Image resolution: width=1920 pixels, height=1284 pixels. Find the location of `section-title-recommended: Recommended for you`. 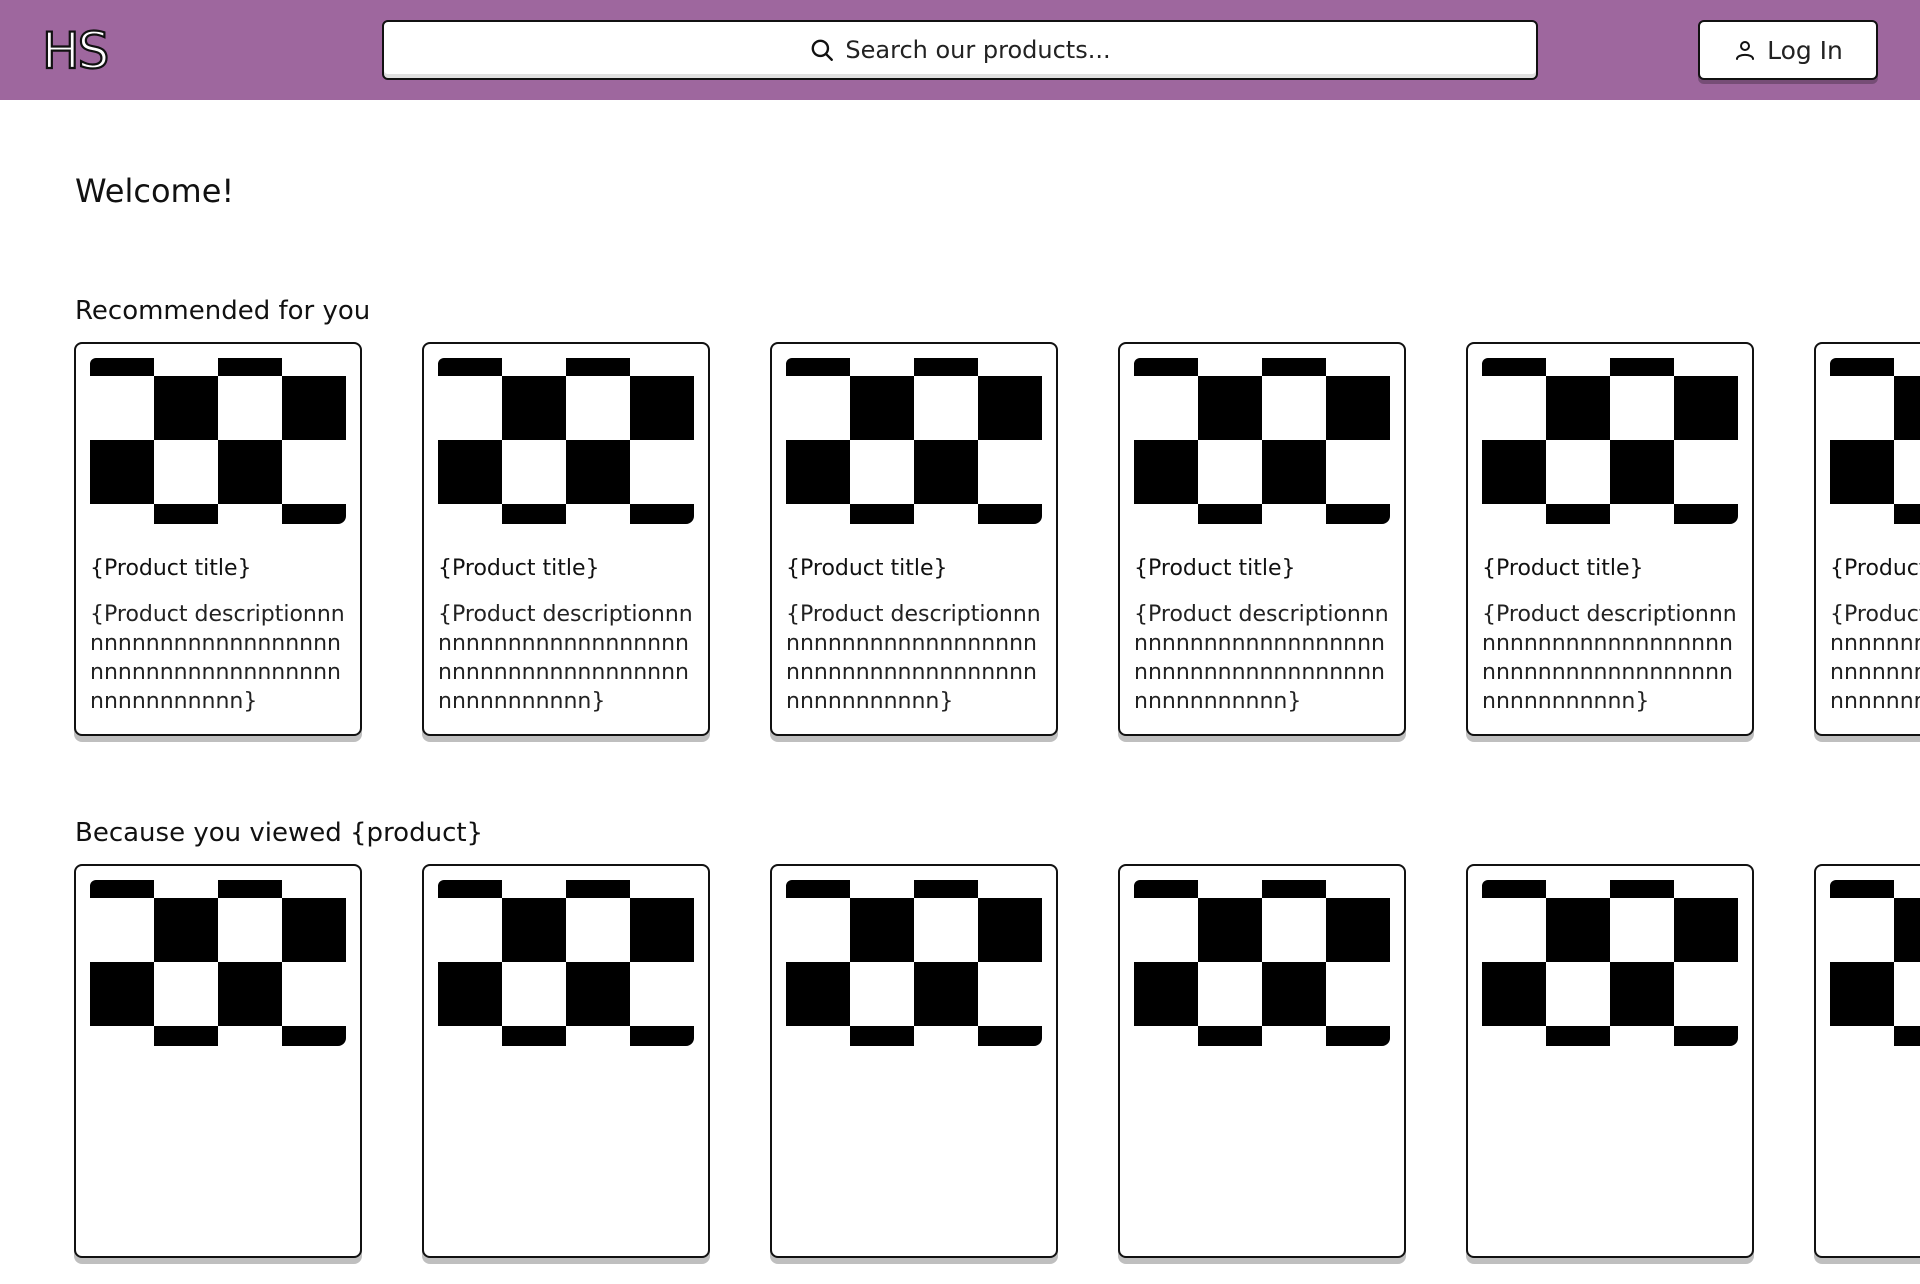

section-title-recommended: Recommended for you is located at coordinates (223, 311).